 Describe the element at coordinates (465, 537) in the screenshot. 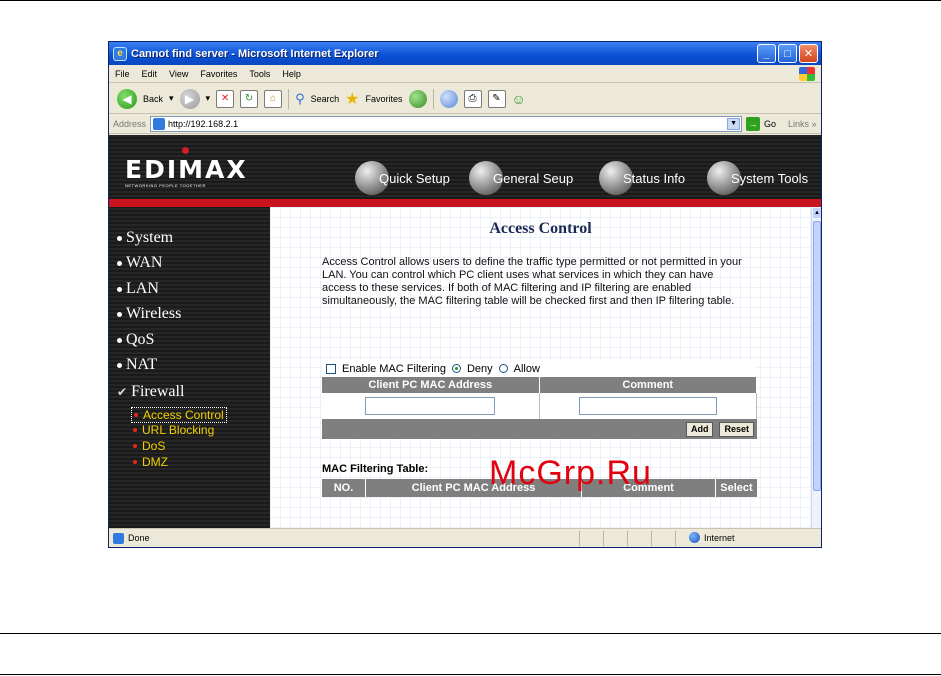

I see `status-bar: Done Internet` at that location.